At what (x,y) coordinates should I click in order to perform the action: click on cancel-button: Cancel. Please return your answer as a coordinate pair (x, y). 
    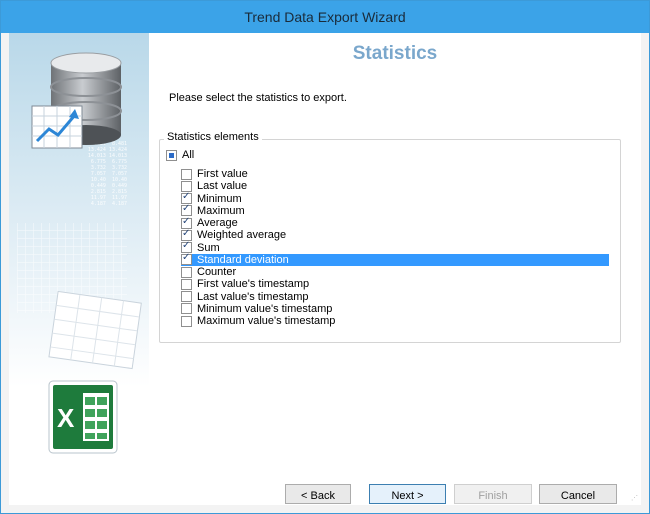
    Looking at the image, I should click on (578, 494).